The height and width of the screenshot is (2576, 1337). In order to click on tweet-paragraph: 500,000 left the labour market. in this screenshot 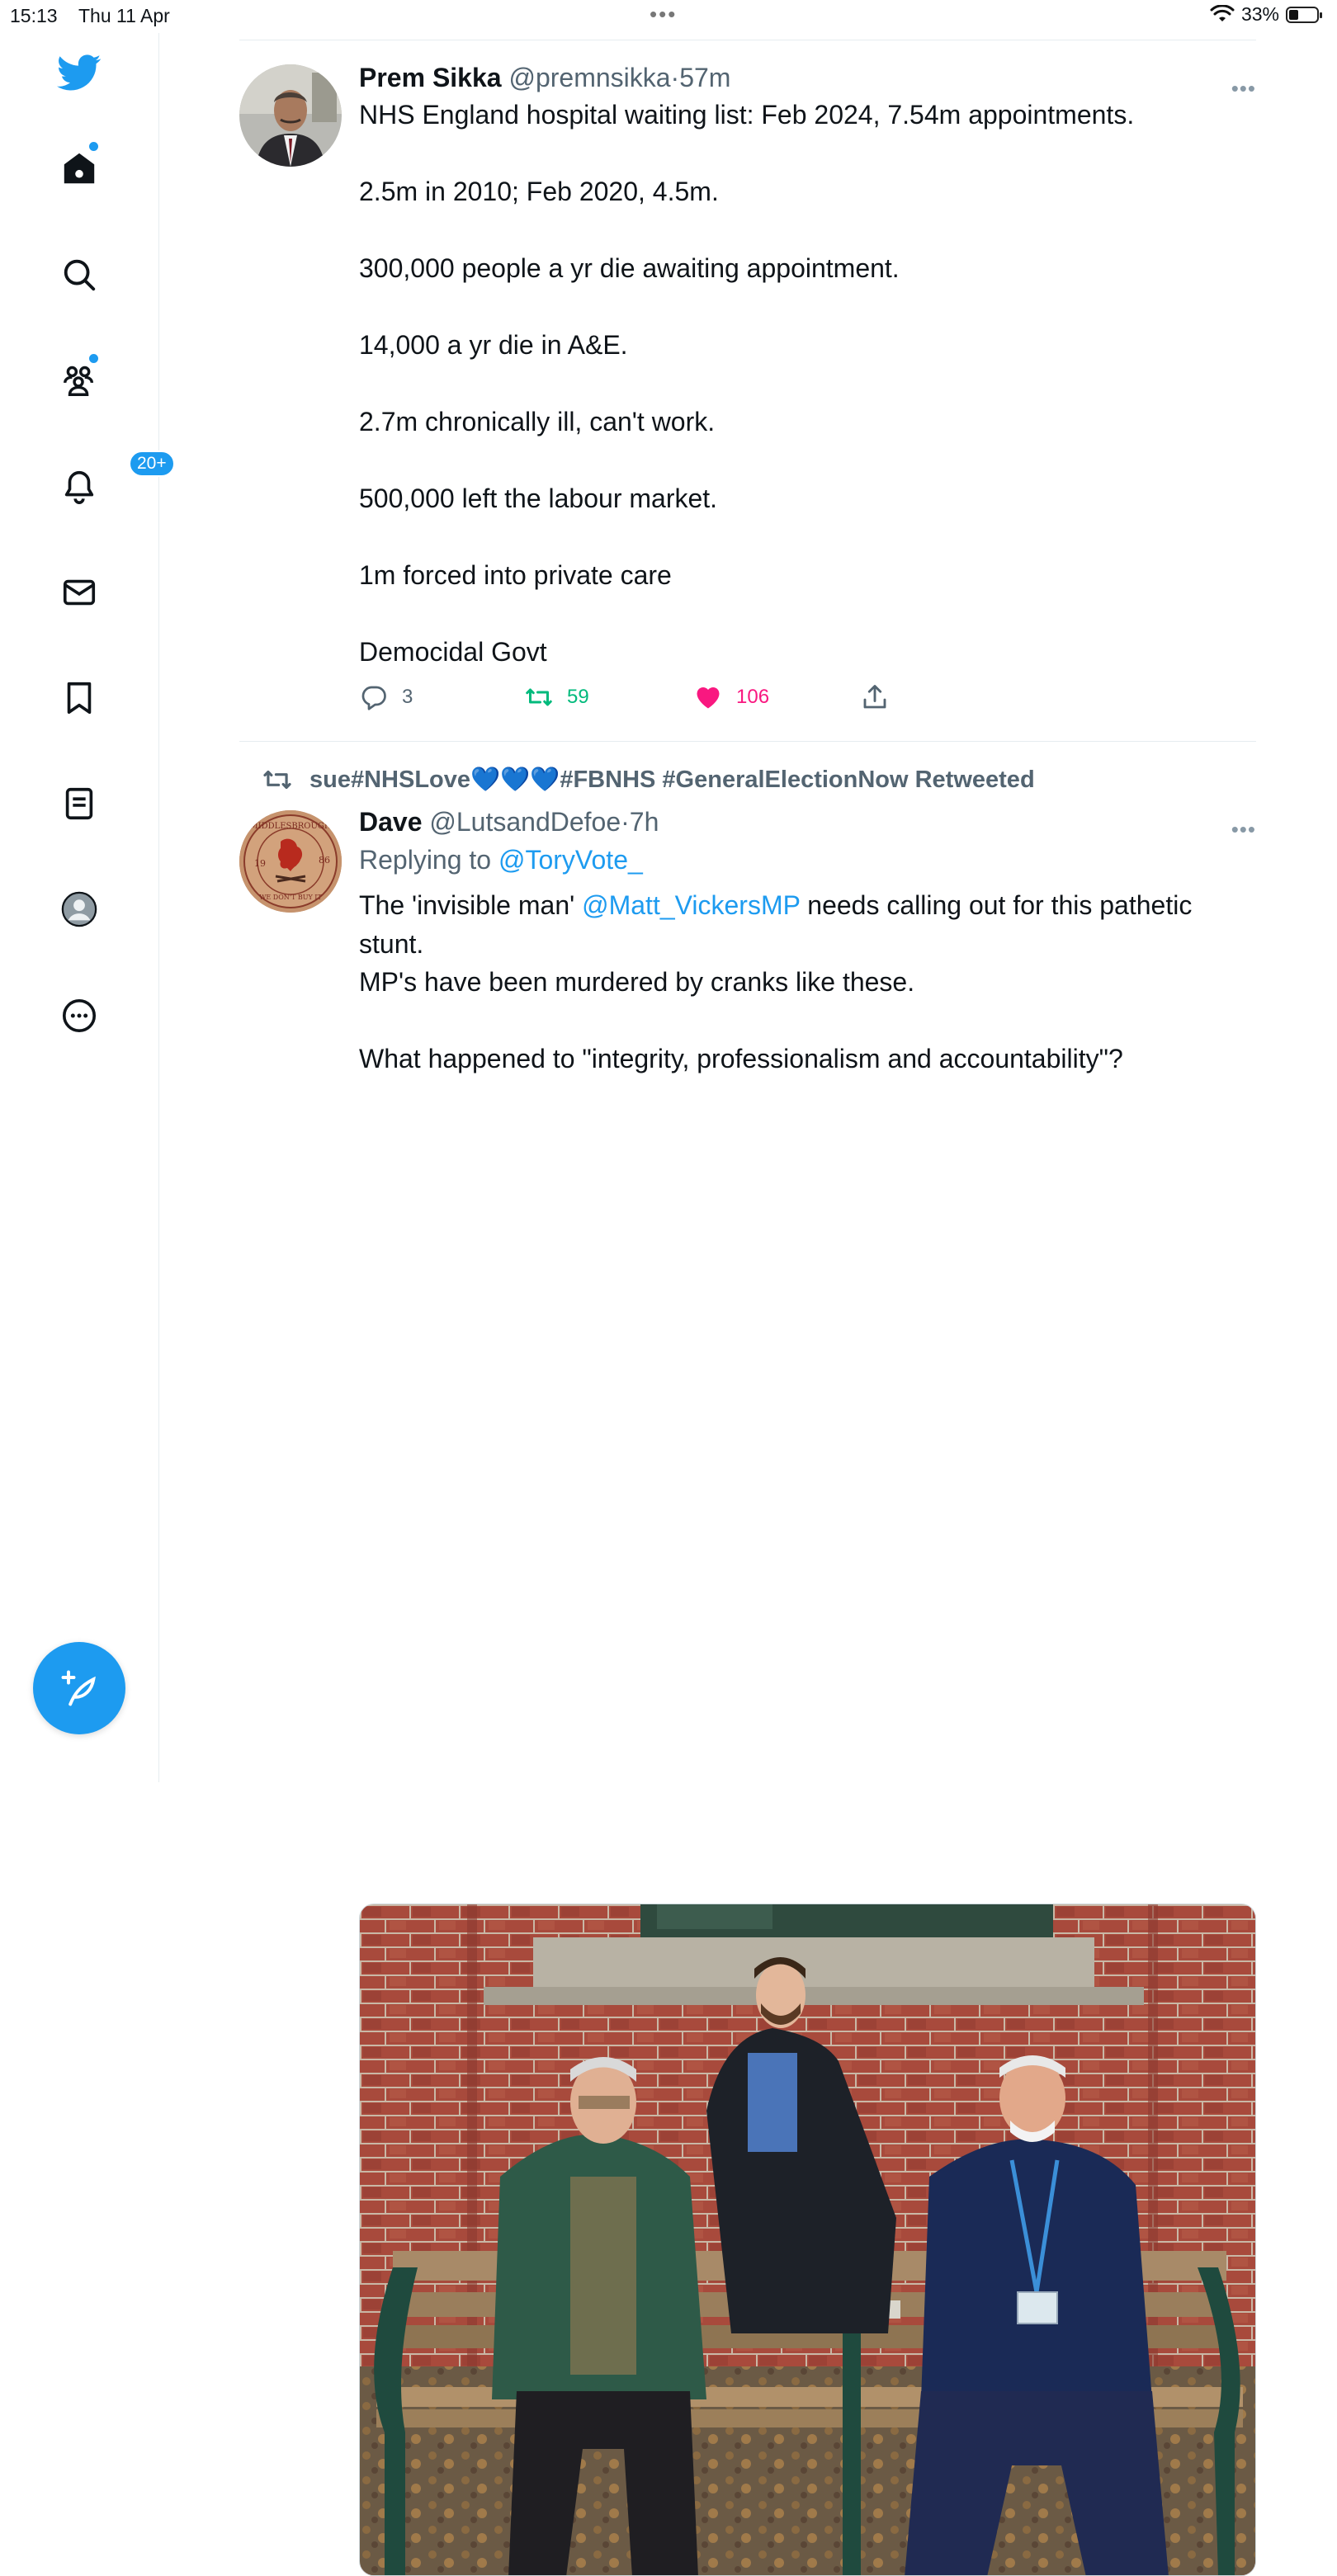, I will do `click(538, 498)`.